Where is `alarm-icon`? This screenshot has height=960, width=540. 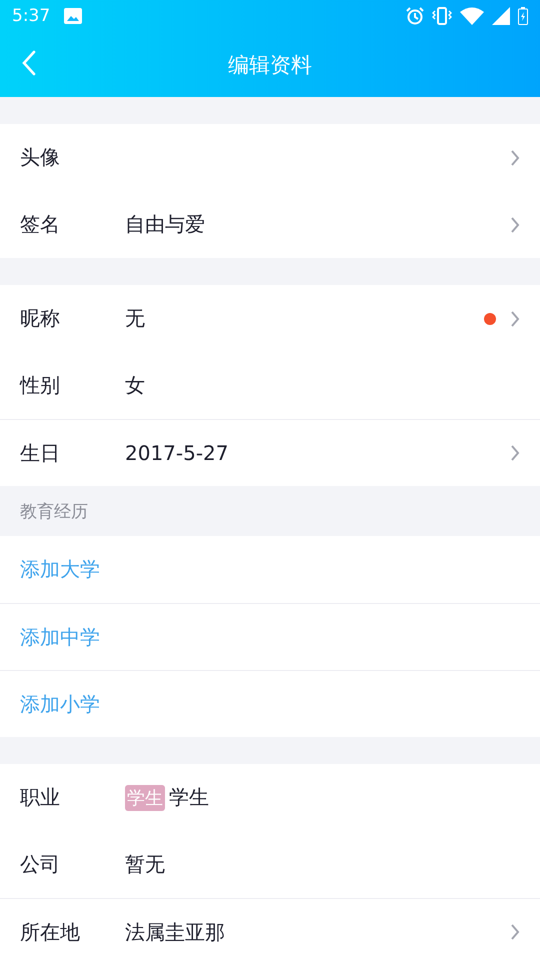
alarm-icon is located at coordinates (415, 16).